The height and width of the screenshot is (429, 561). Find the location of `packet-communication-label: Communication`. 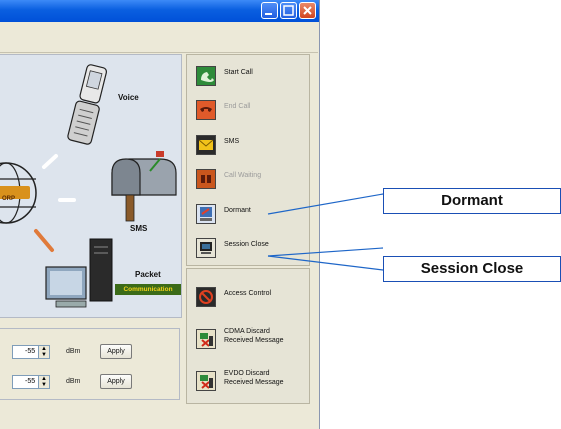

packet-communication-label: Communication is located at coordinates (148, 289).